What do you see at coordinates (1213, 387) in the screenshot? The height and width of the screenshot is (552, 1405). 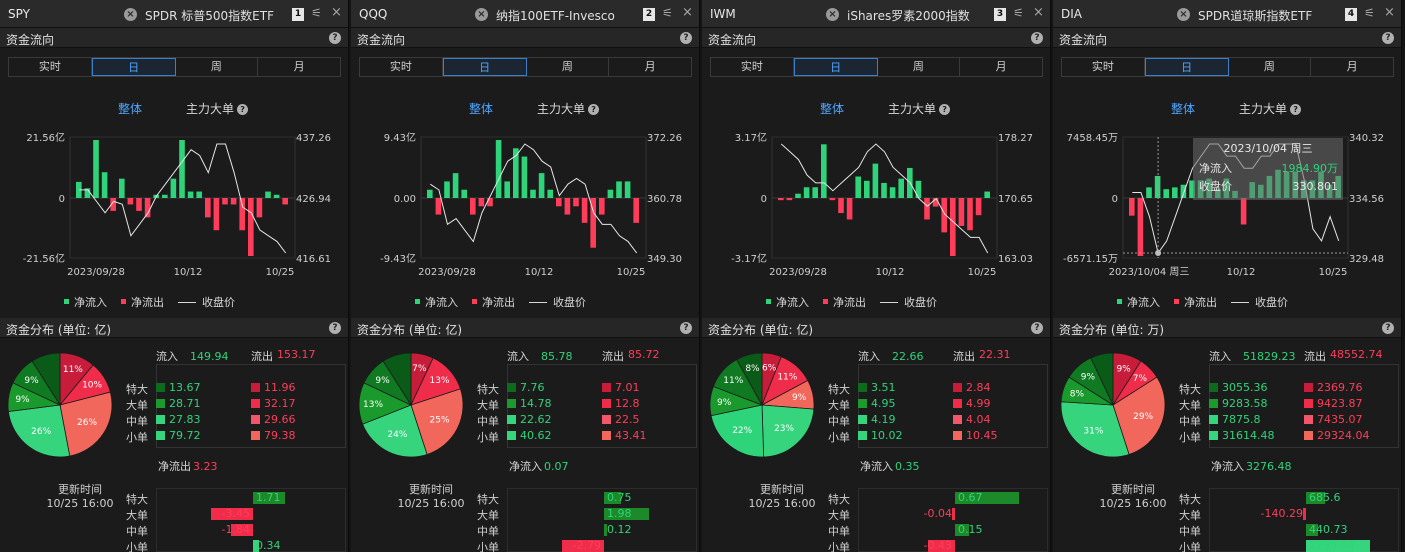 I see `inflow-swatch` at bounding box center [1213, 387].